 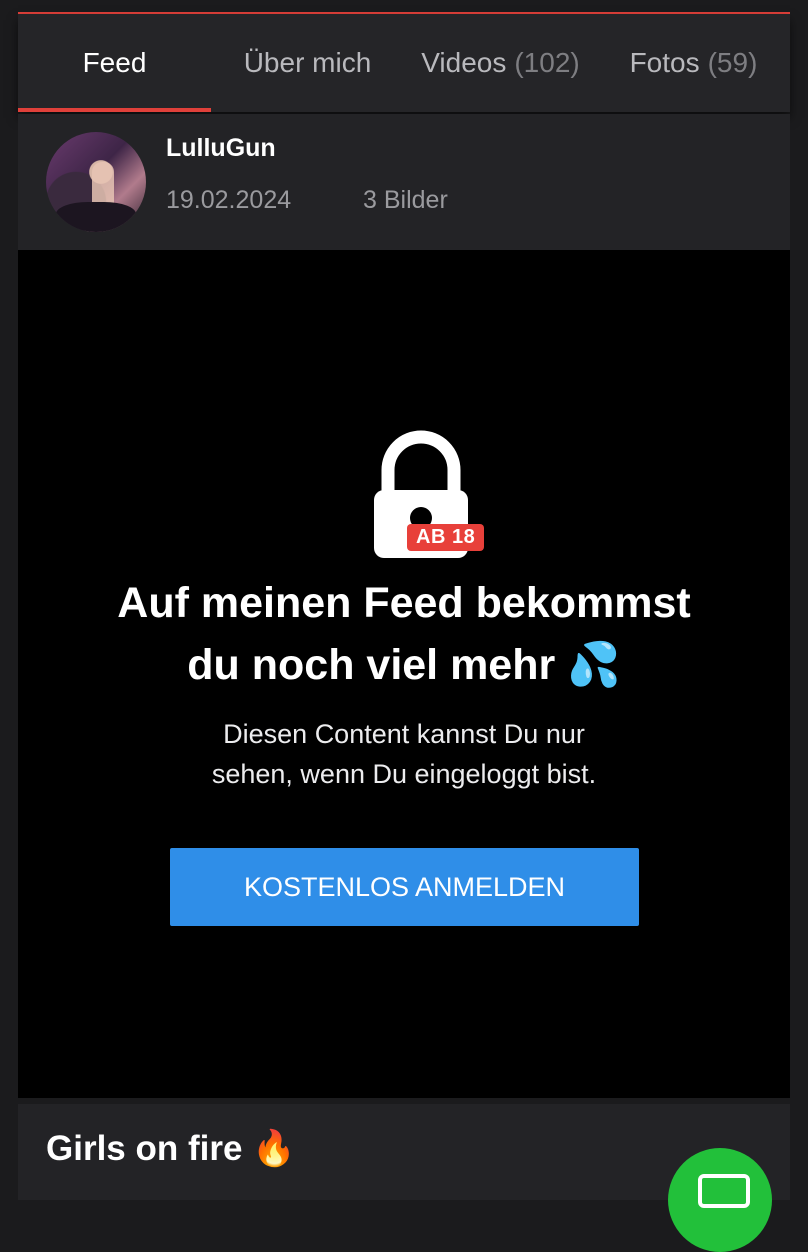 I want to click on tab-count: (59), so click(x=732, y=62).